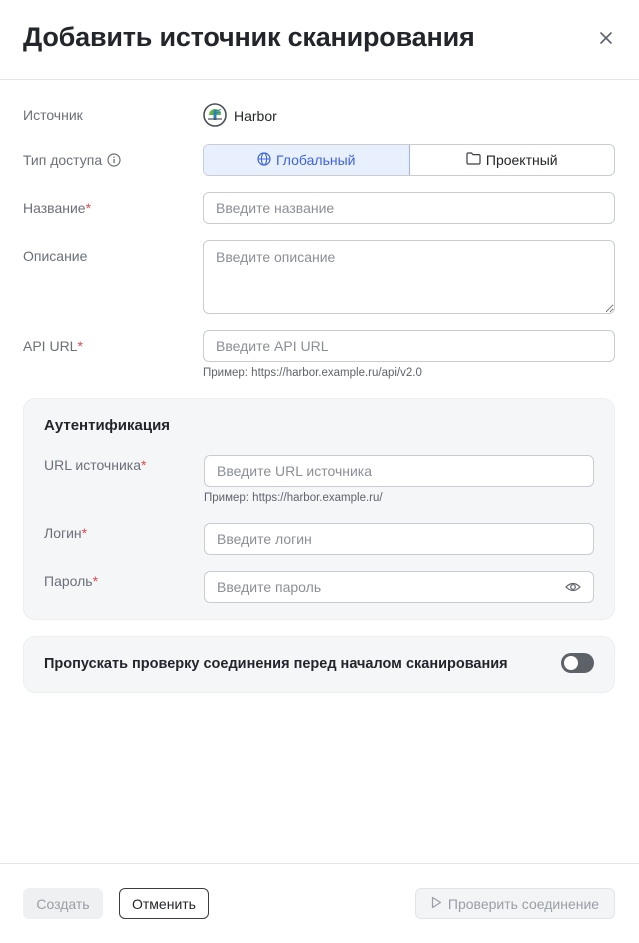  What do you see at coordinates (215, 116) in the screenshot?
I see `harbor-logo` at bounding box center [215, 116].